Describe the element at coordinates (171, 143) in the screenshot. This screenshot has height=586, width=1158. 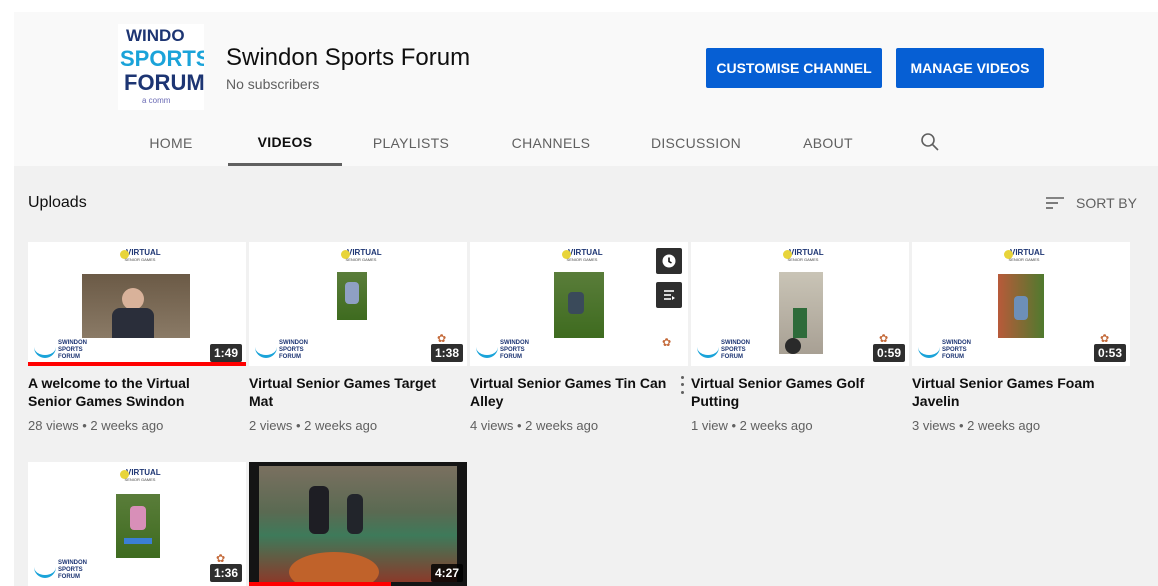
I see `tab-home: HOME` at that location.